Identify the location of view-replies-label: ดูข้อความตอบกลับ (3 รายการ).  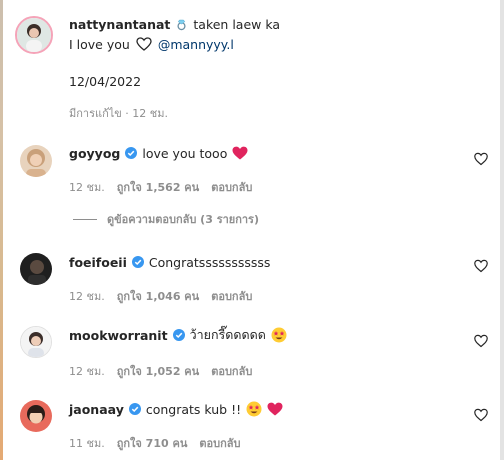
(183, 219).